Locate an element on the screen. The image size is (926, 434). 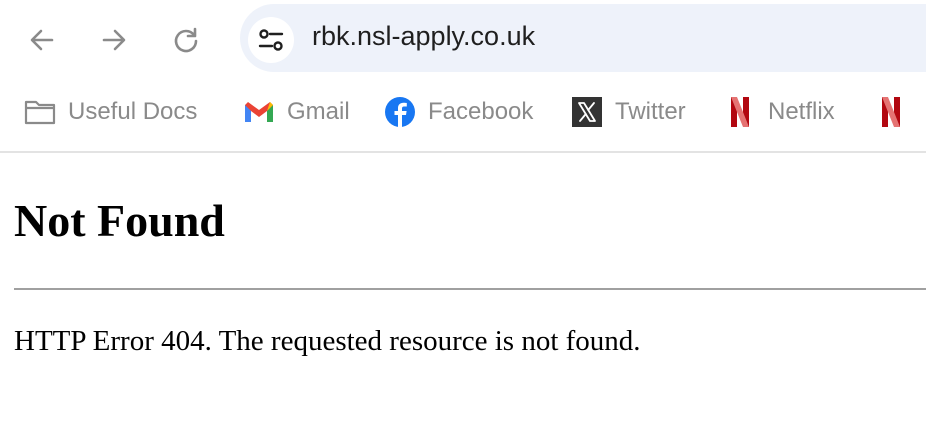
bookmark-netflix: Netflix is located at coordinates (779, 112).